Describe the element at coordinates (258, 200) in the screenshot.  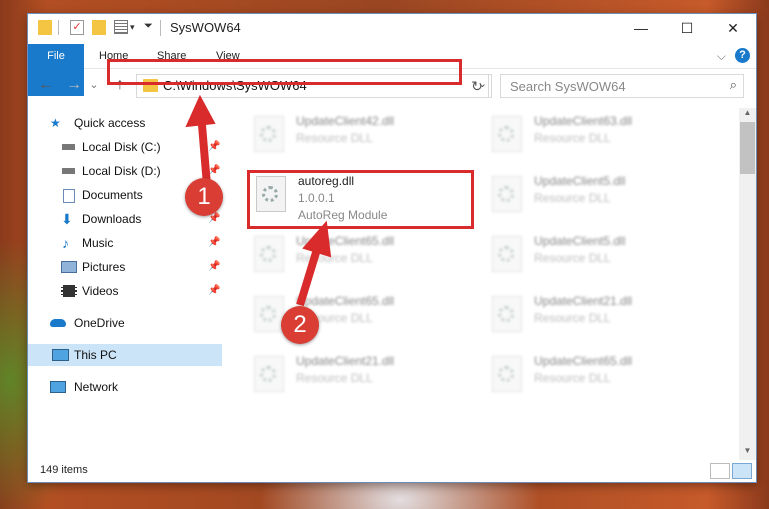
I see `annotation-arrows` at that location.